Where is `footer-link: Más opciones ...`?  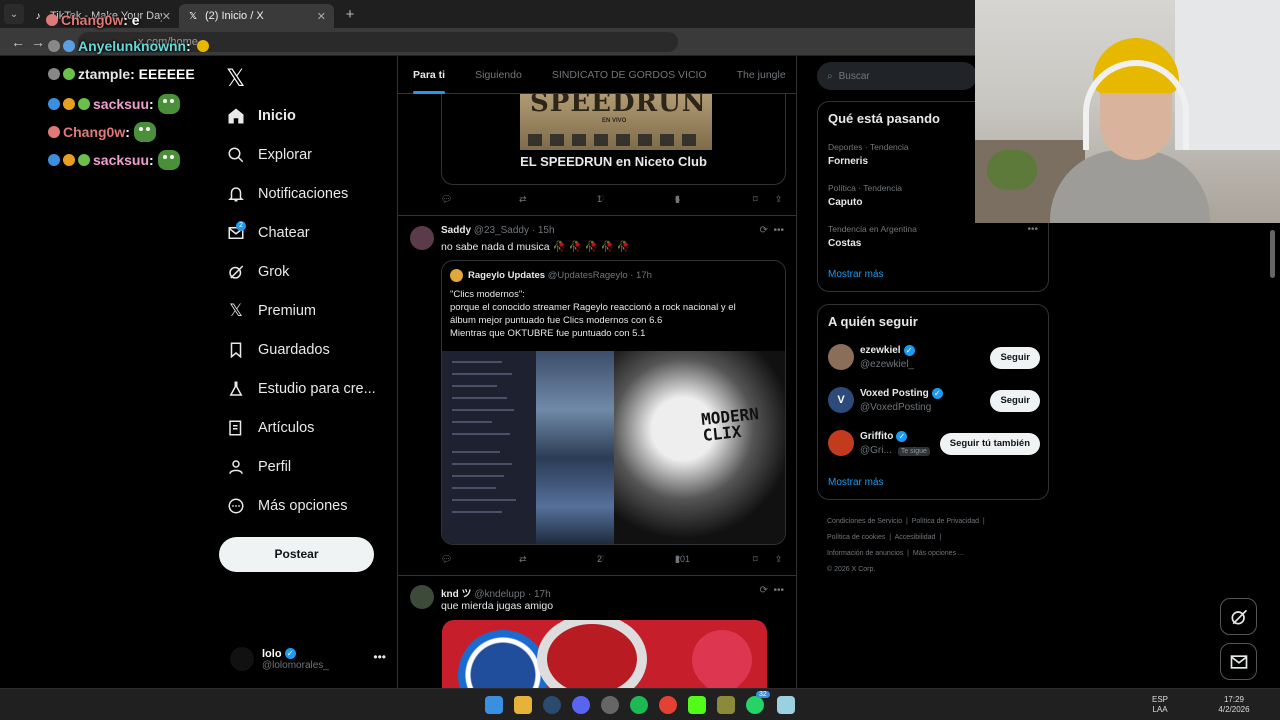 footer-link: Más opciones ... is located at coordinates (938, 553).